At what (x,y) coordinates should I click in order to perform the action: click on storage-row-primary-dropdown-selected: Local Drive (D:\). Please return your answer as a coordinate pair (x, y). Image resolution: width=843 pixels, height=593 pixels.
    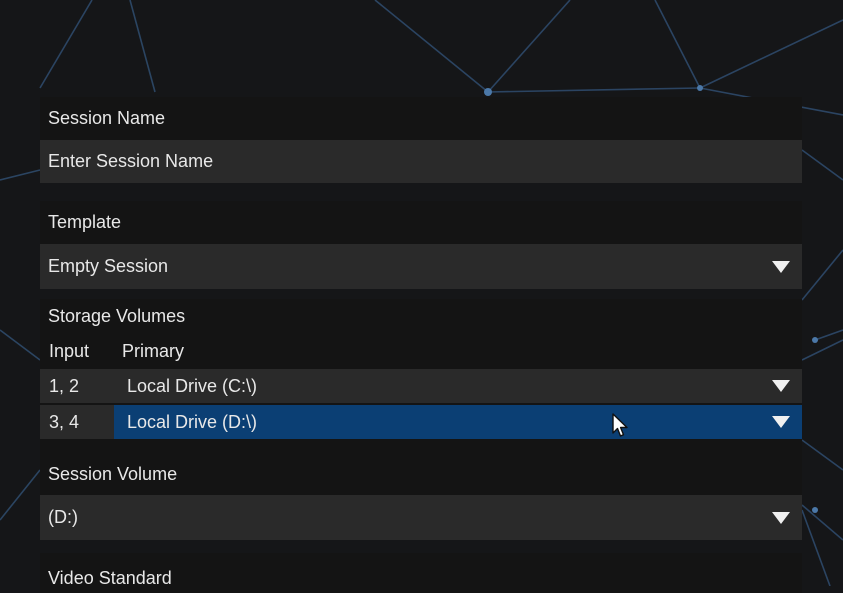
    Looking at the image, I should click on (458, 422).